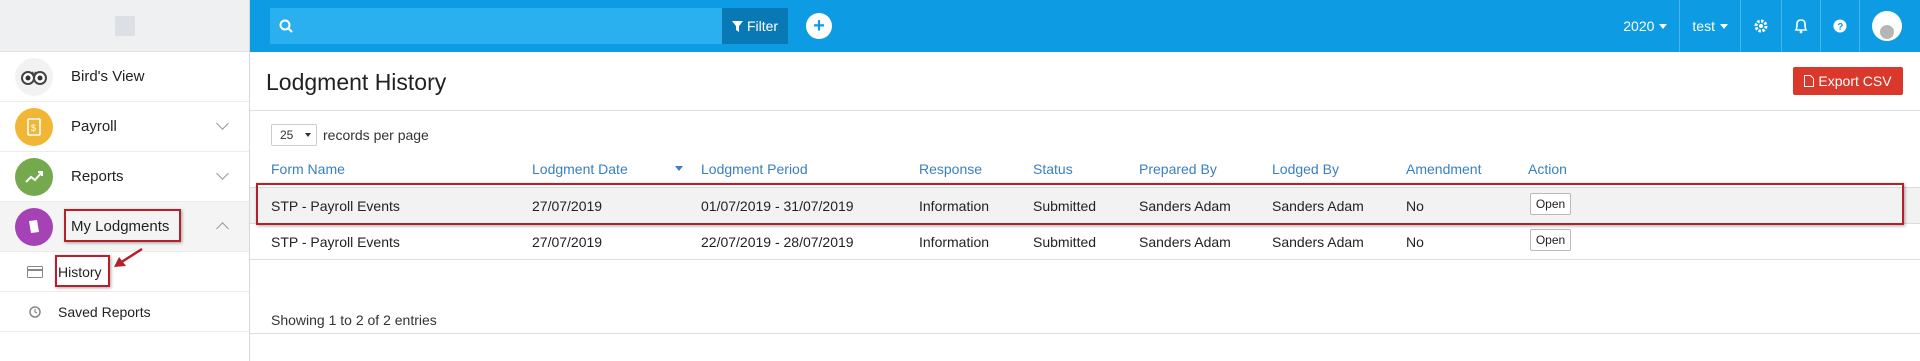  I want to click on owl-icon, so click(34, 76).